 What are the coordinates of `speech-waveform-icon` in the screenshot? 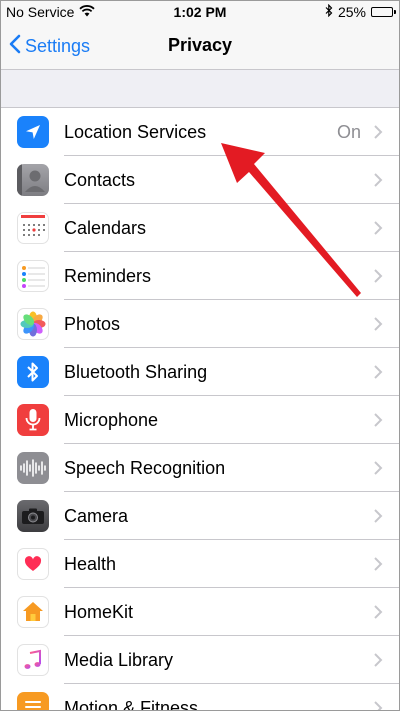 It's located at (33, 468).